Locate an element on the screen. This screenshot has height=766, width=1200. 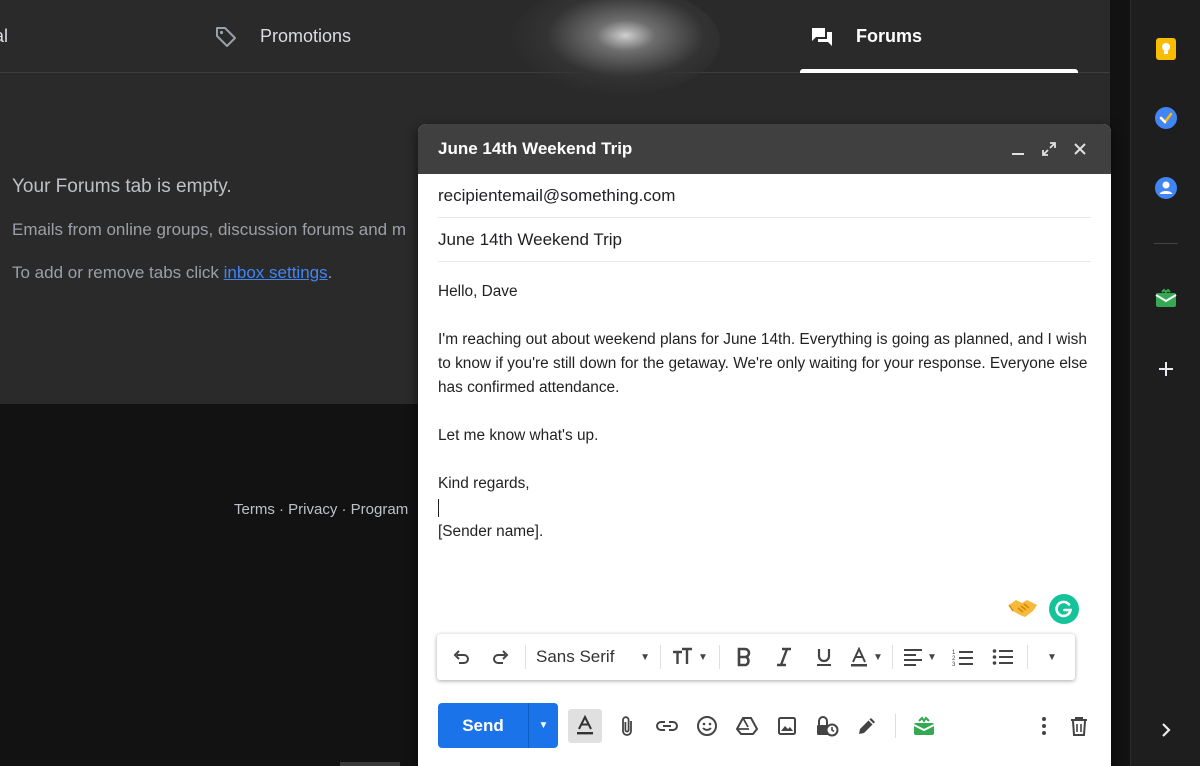
add-icon is located at coordinates (1166, 369).